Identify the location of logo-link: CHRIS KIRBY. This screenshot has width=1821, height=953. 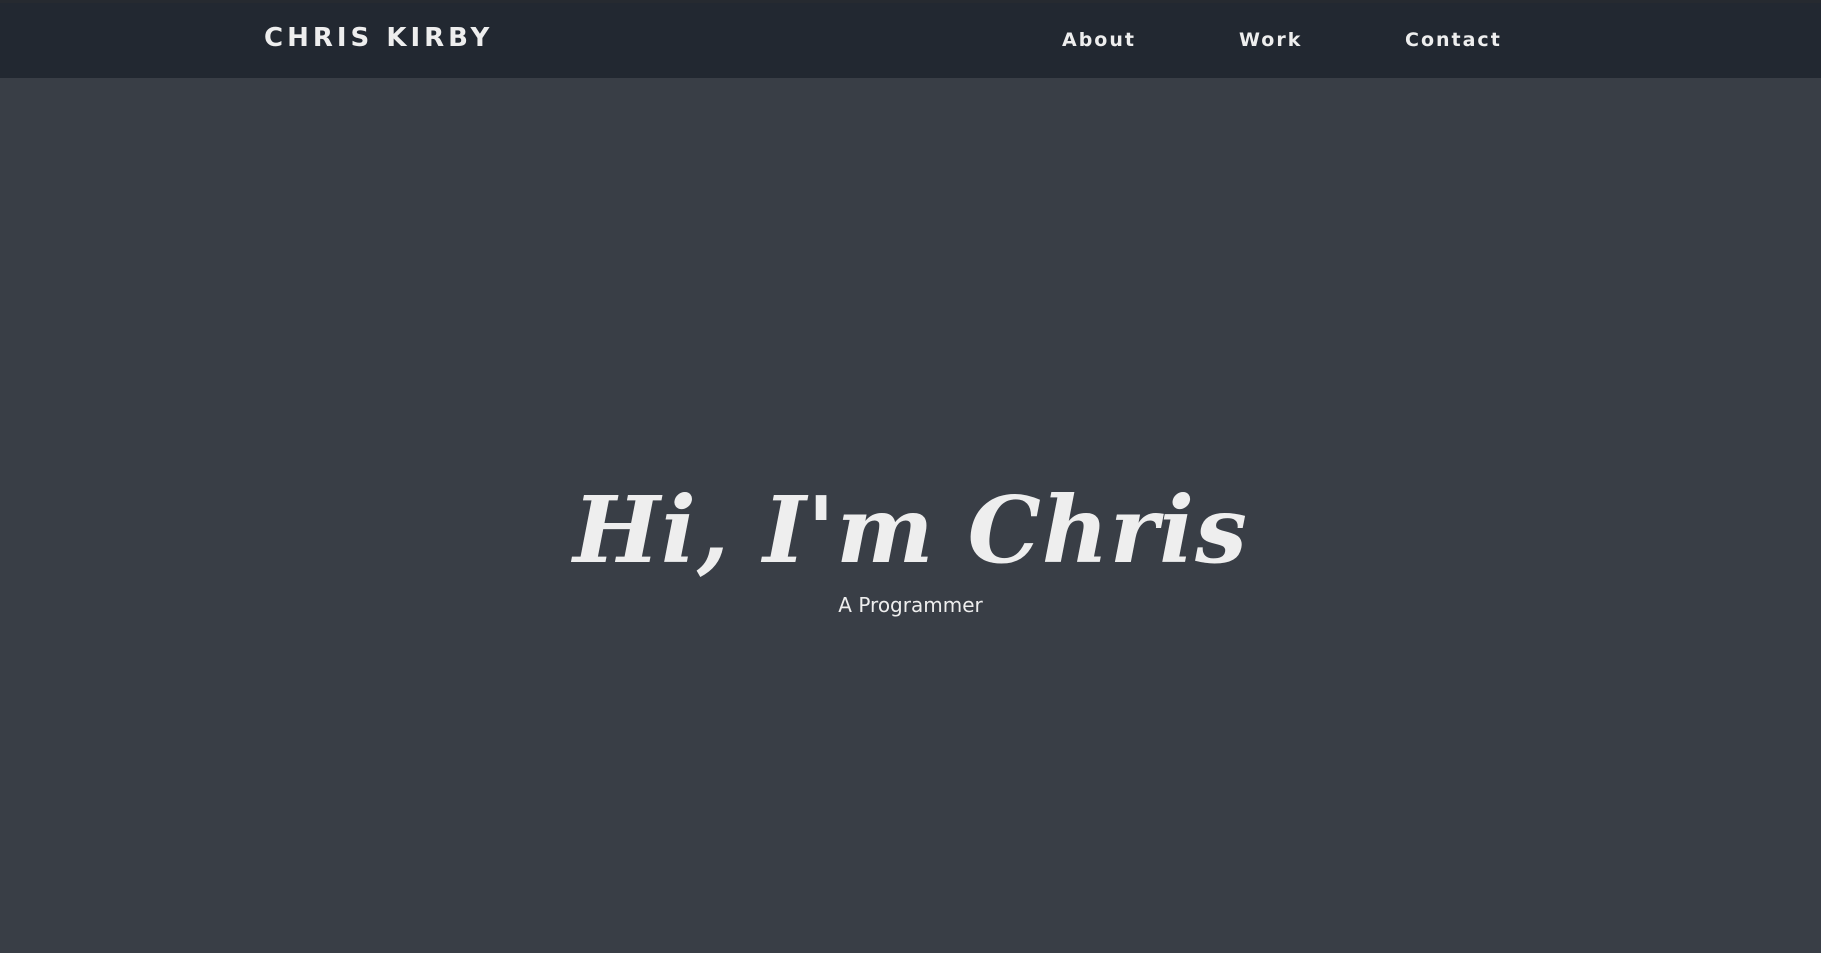
(378, 38).